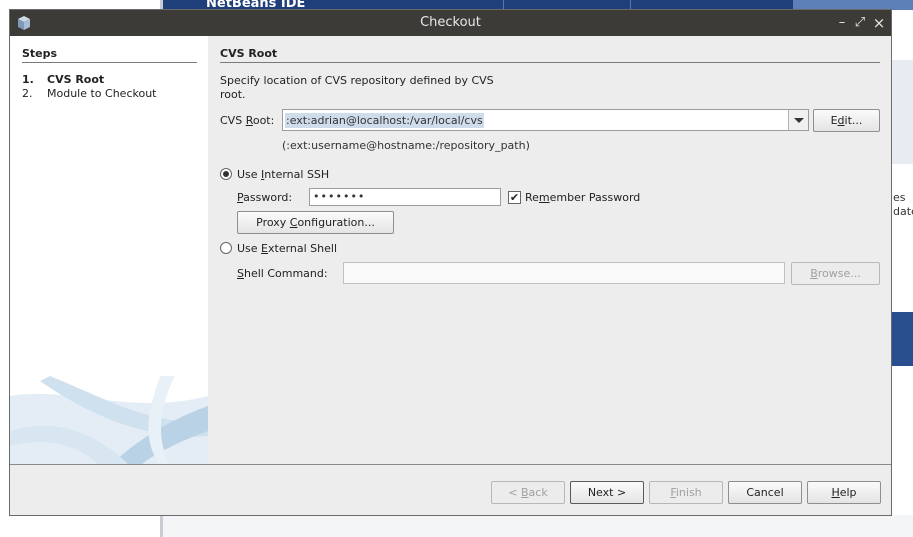 The height and width of the screenshot is (537, 913). I want to click on label-text: hell Command:, so click(285, 273).